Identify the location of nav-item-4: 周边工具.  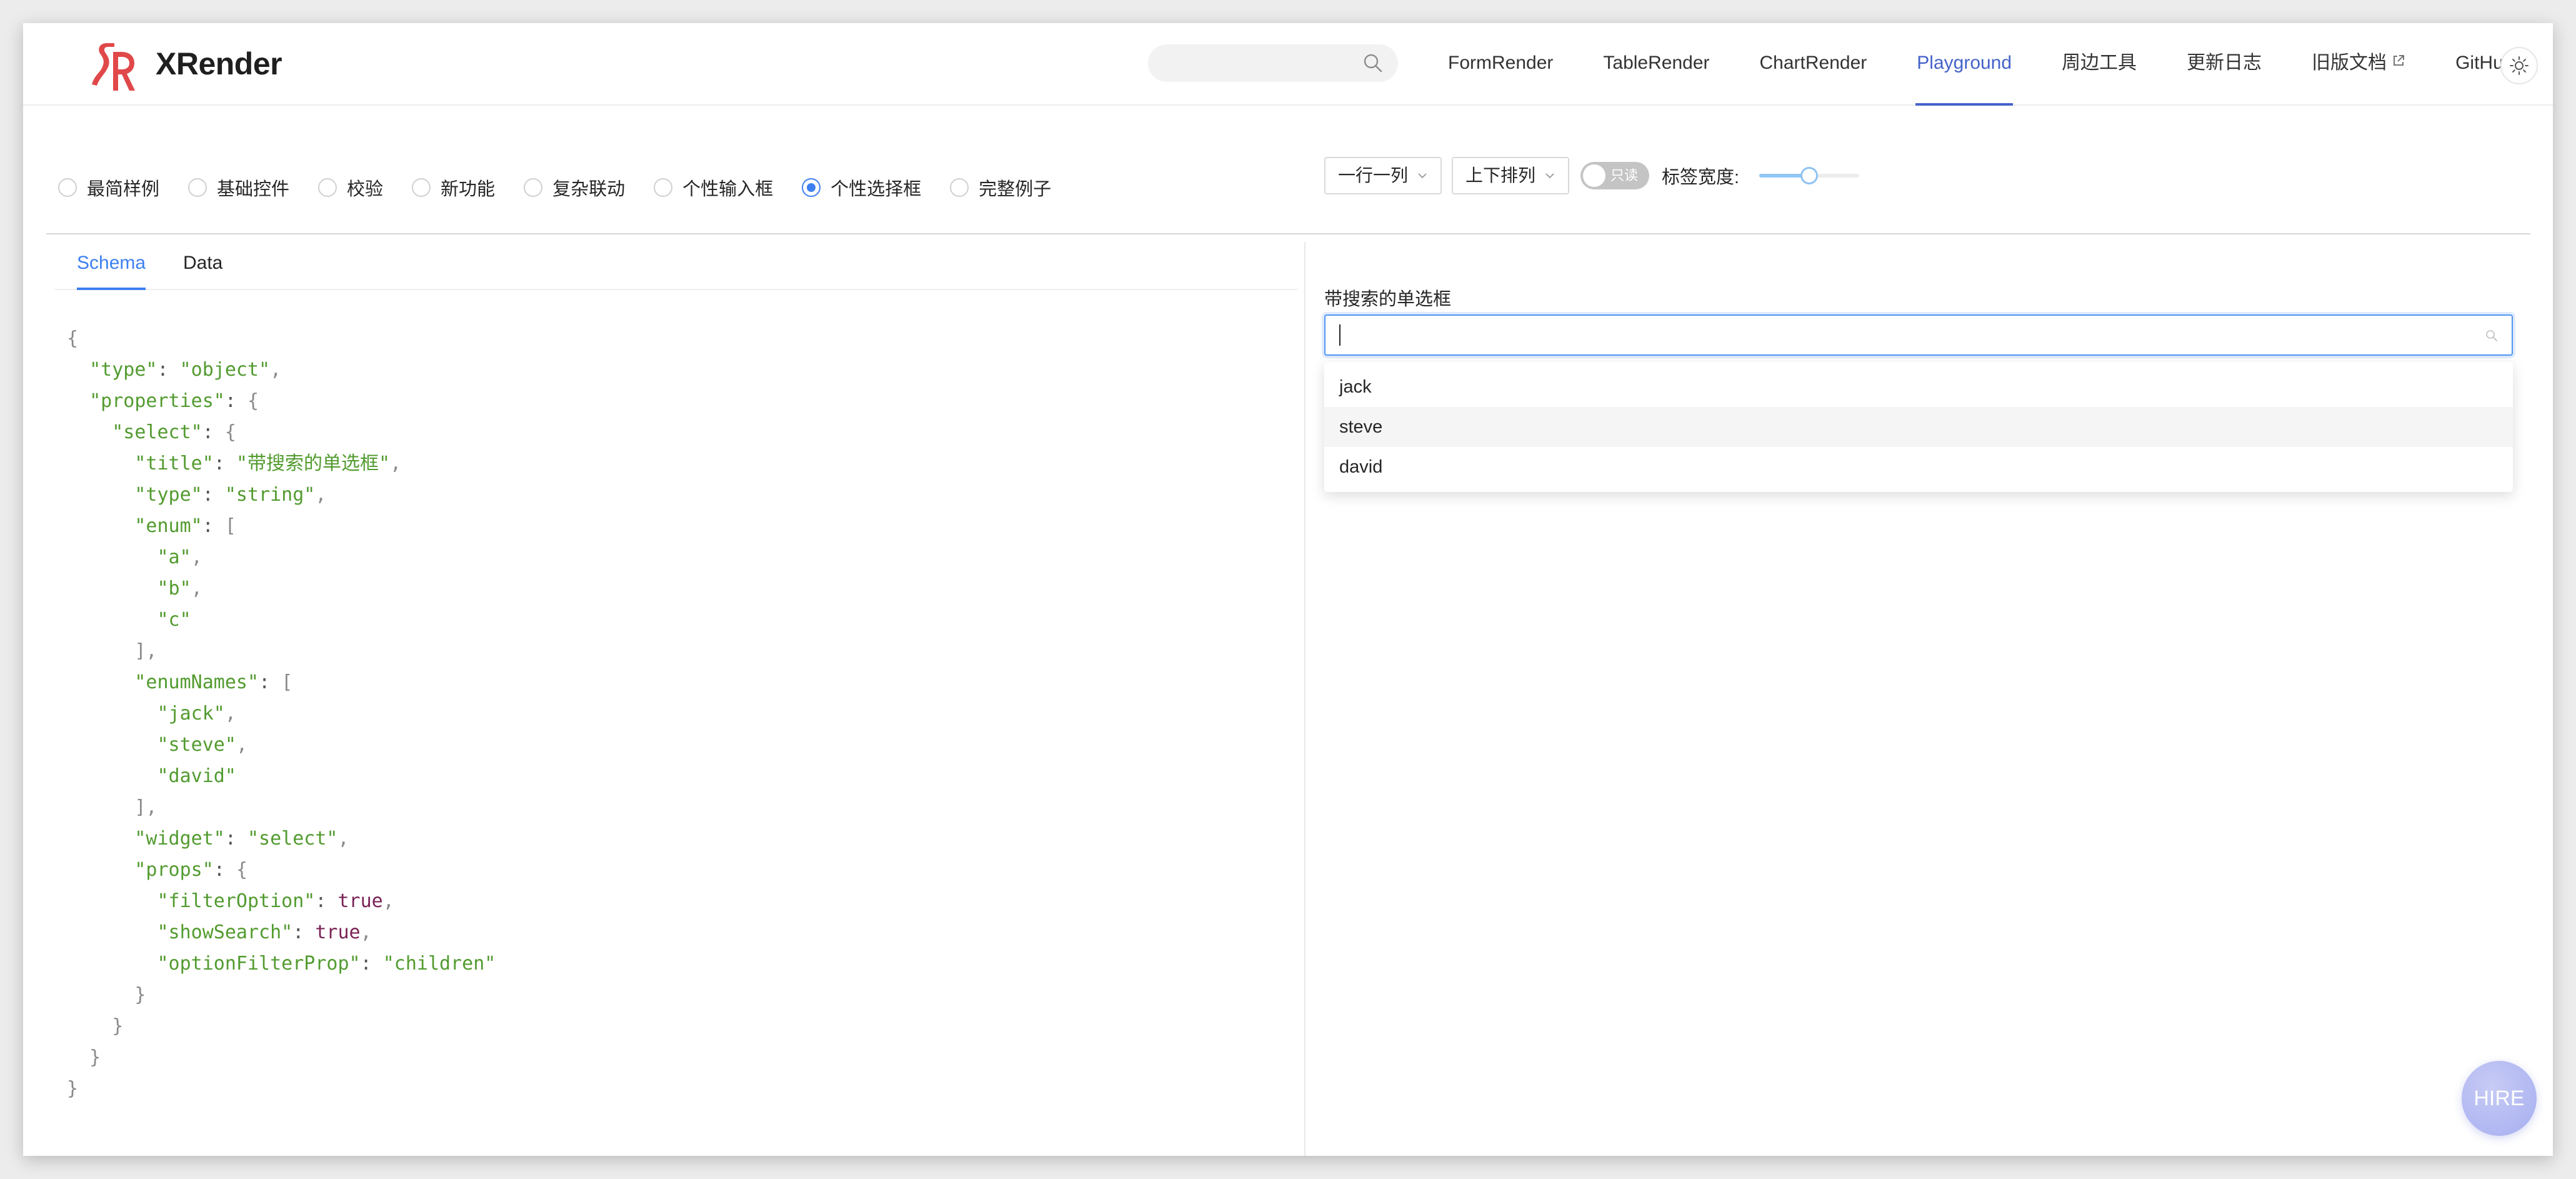
(2099, 63).